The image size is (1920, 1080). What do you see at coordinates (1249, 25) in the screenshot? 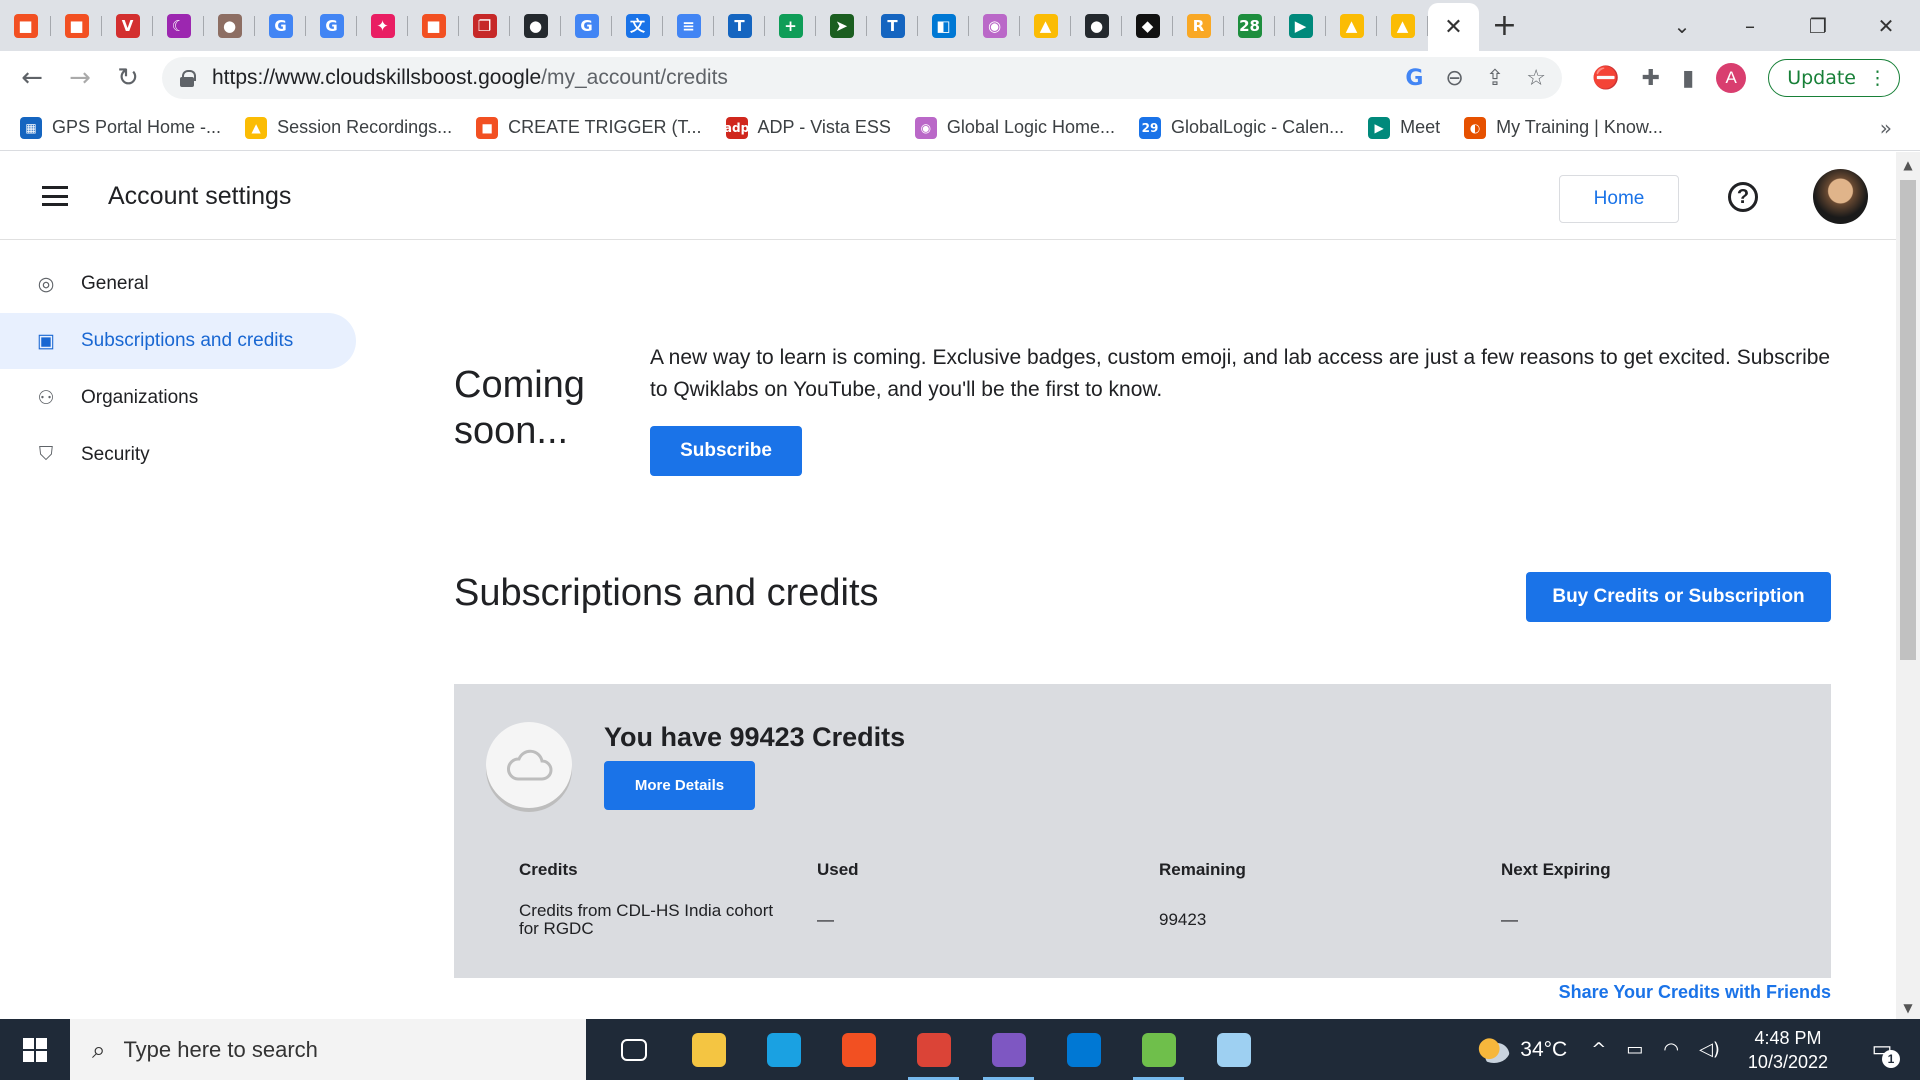
I see `browser-tab: 28` at bounding box center [1249, 25].